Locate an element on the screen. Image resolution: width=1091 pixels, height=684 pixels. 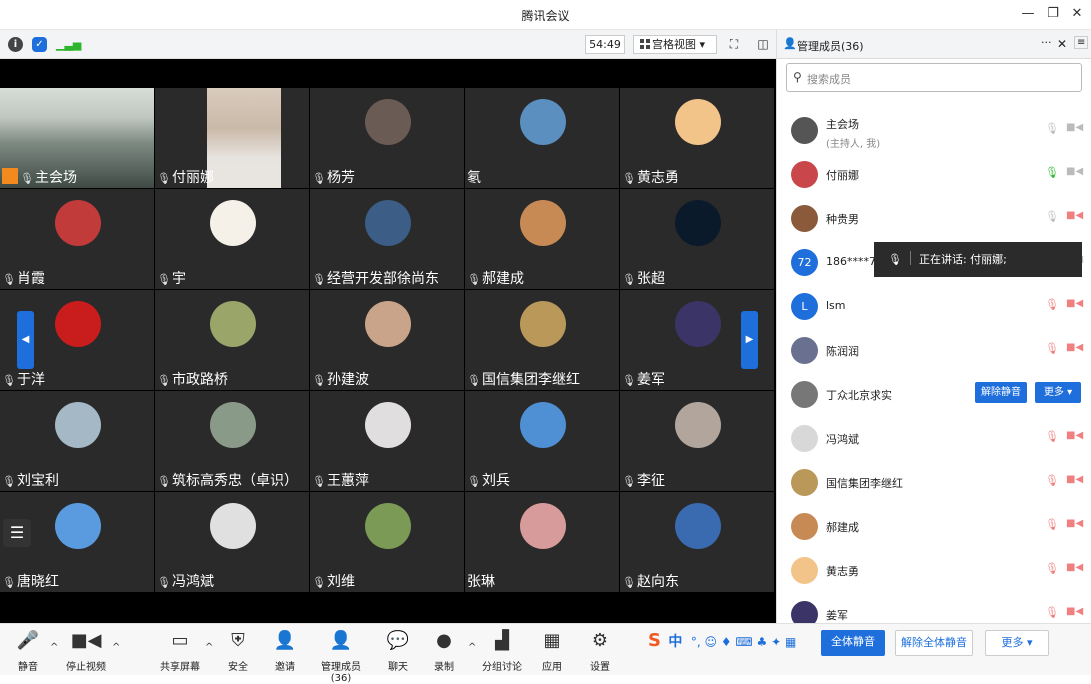
info-icon: i is located at coordinates (15, 44).